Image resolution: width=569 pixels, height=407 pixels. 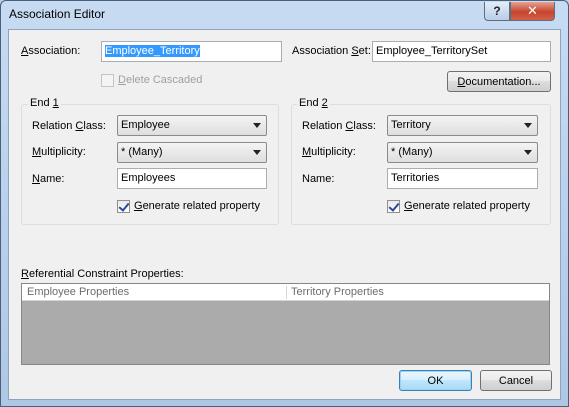 I want to click on association-set-value: Employee_TerritorySet, so click(x=432, y=51).